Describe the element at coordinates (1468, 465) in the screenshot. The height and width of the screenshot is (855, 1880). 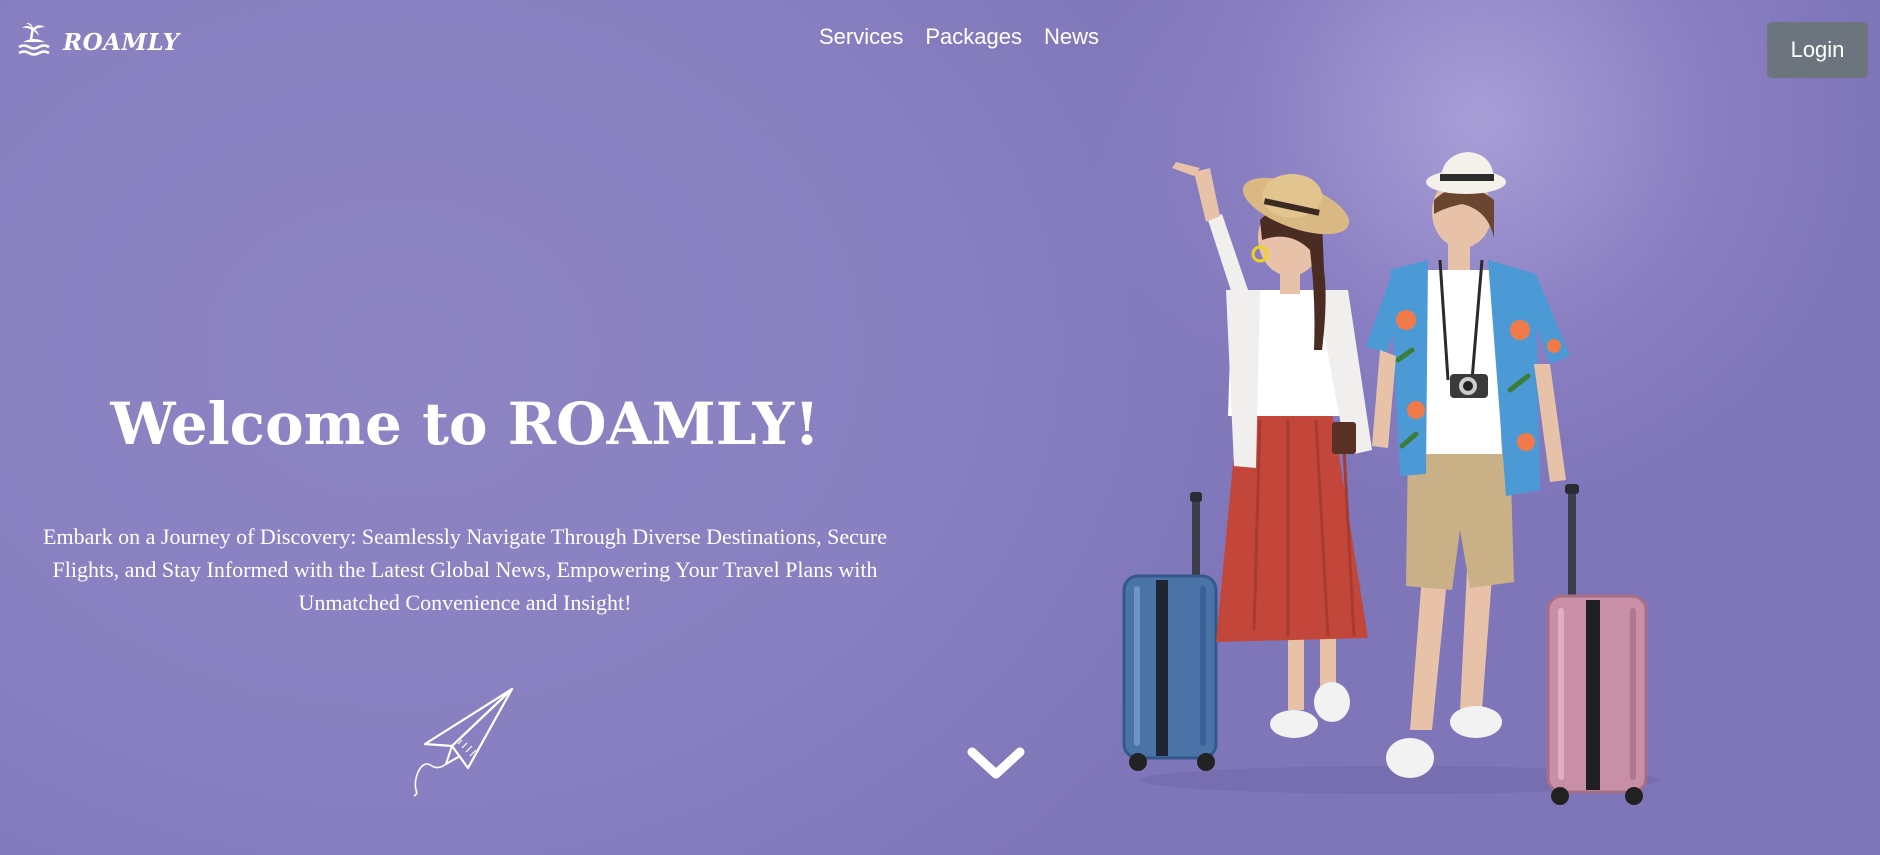
I see `man-figure` at that location.